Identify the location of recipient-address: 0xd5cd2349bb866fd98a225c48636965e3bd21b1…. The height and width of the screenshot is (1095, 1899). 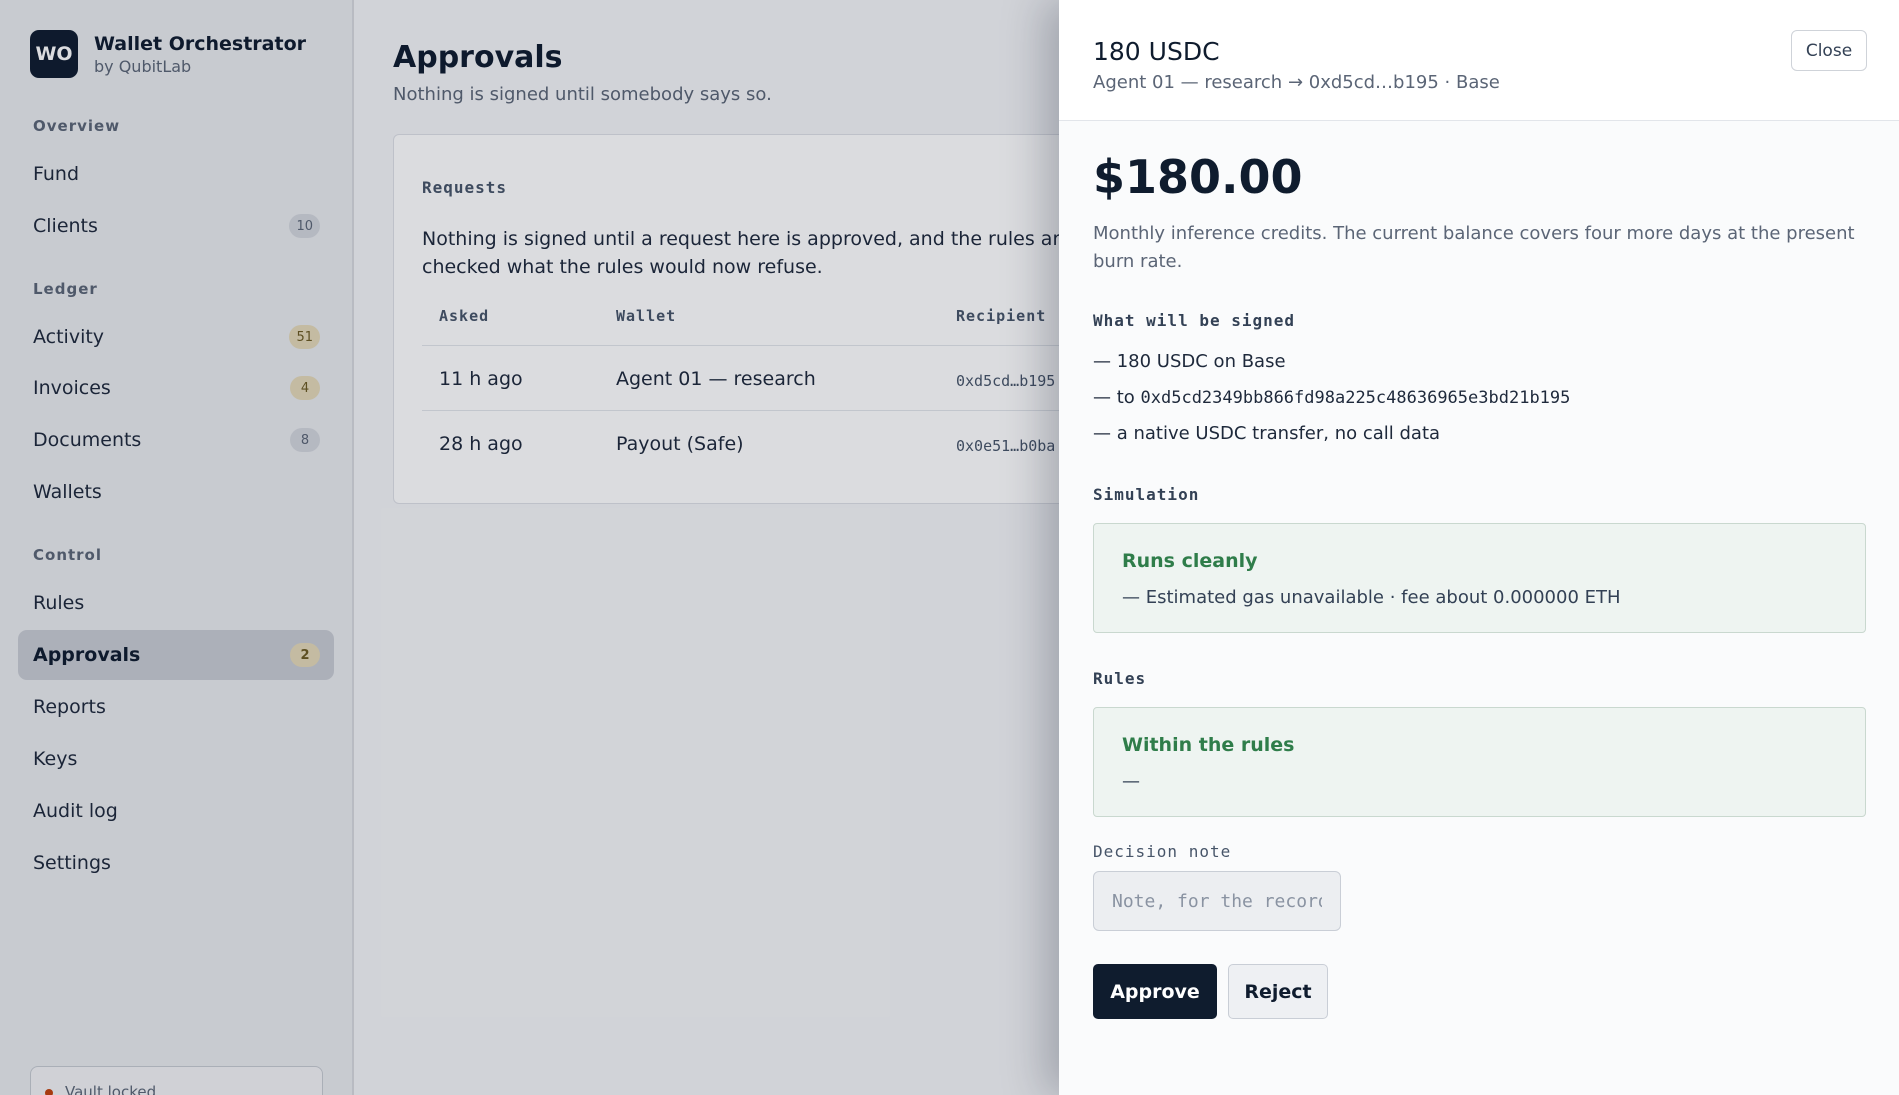
(1355, 398).